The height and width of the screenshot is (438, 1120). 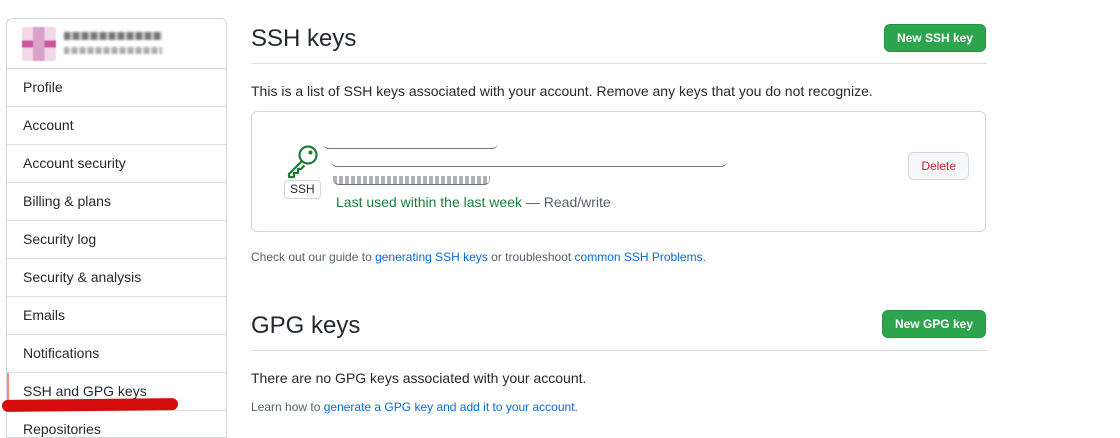 What do you see at coordinates (529, 162) in the screenshot?
I see `redacted-key-fingerprint` at bounding box center [529, 162].